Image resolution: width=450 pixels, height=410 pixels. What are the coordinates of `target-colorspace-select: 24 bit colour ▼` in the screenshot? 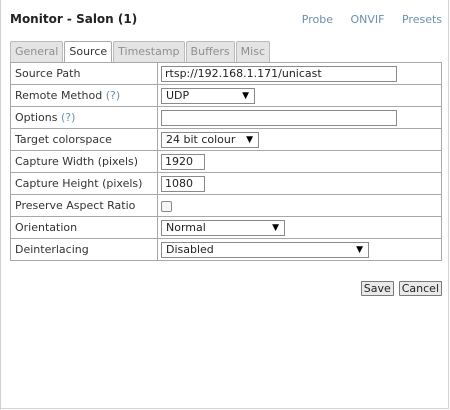 It's located at (210, 139).